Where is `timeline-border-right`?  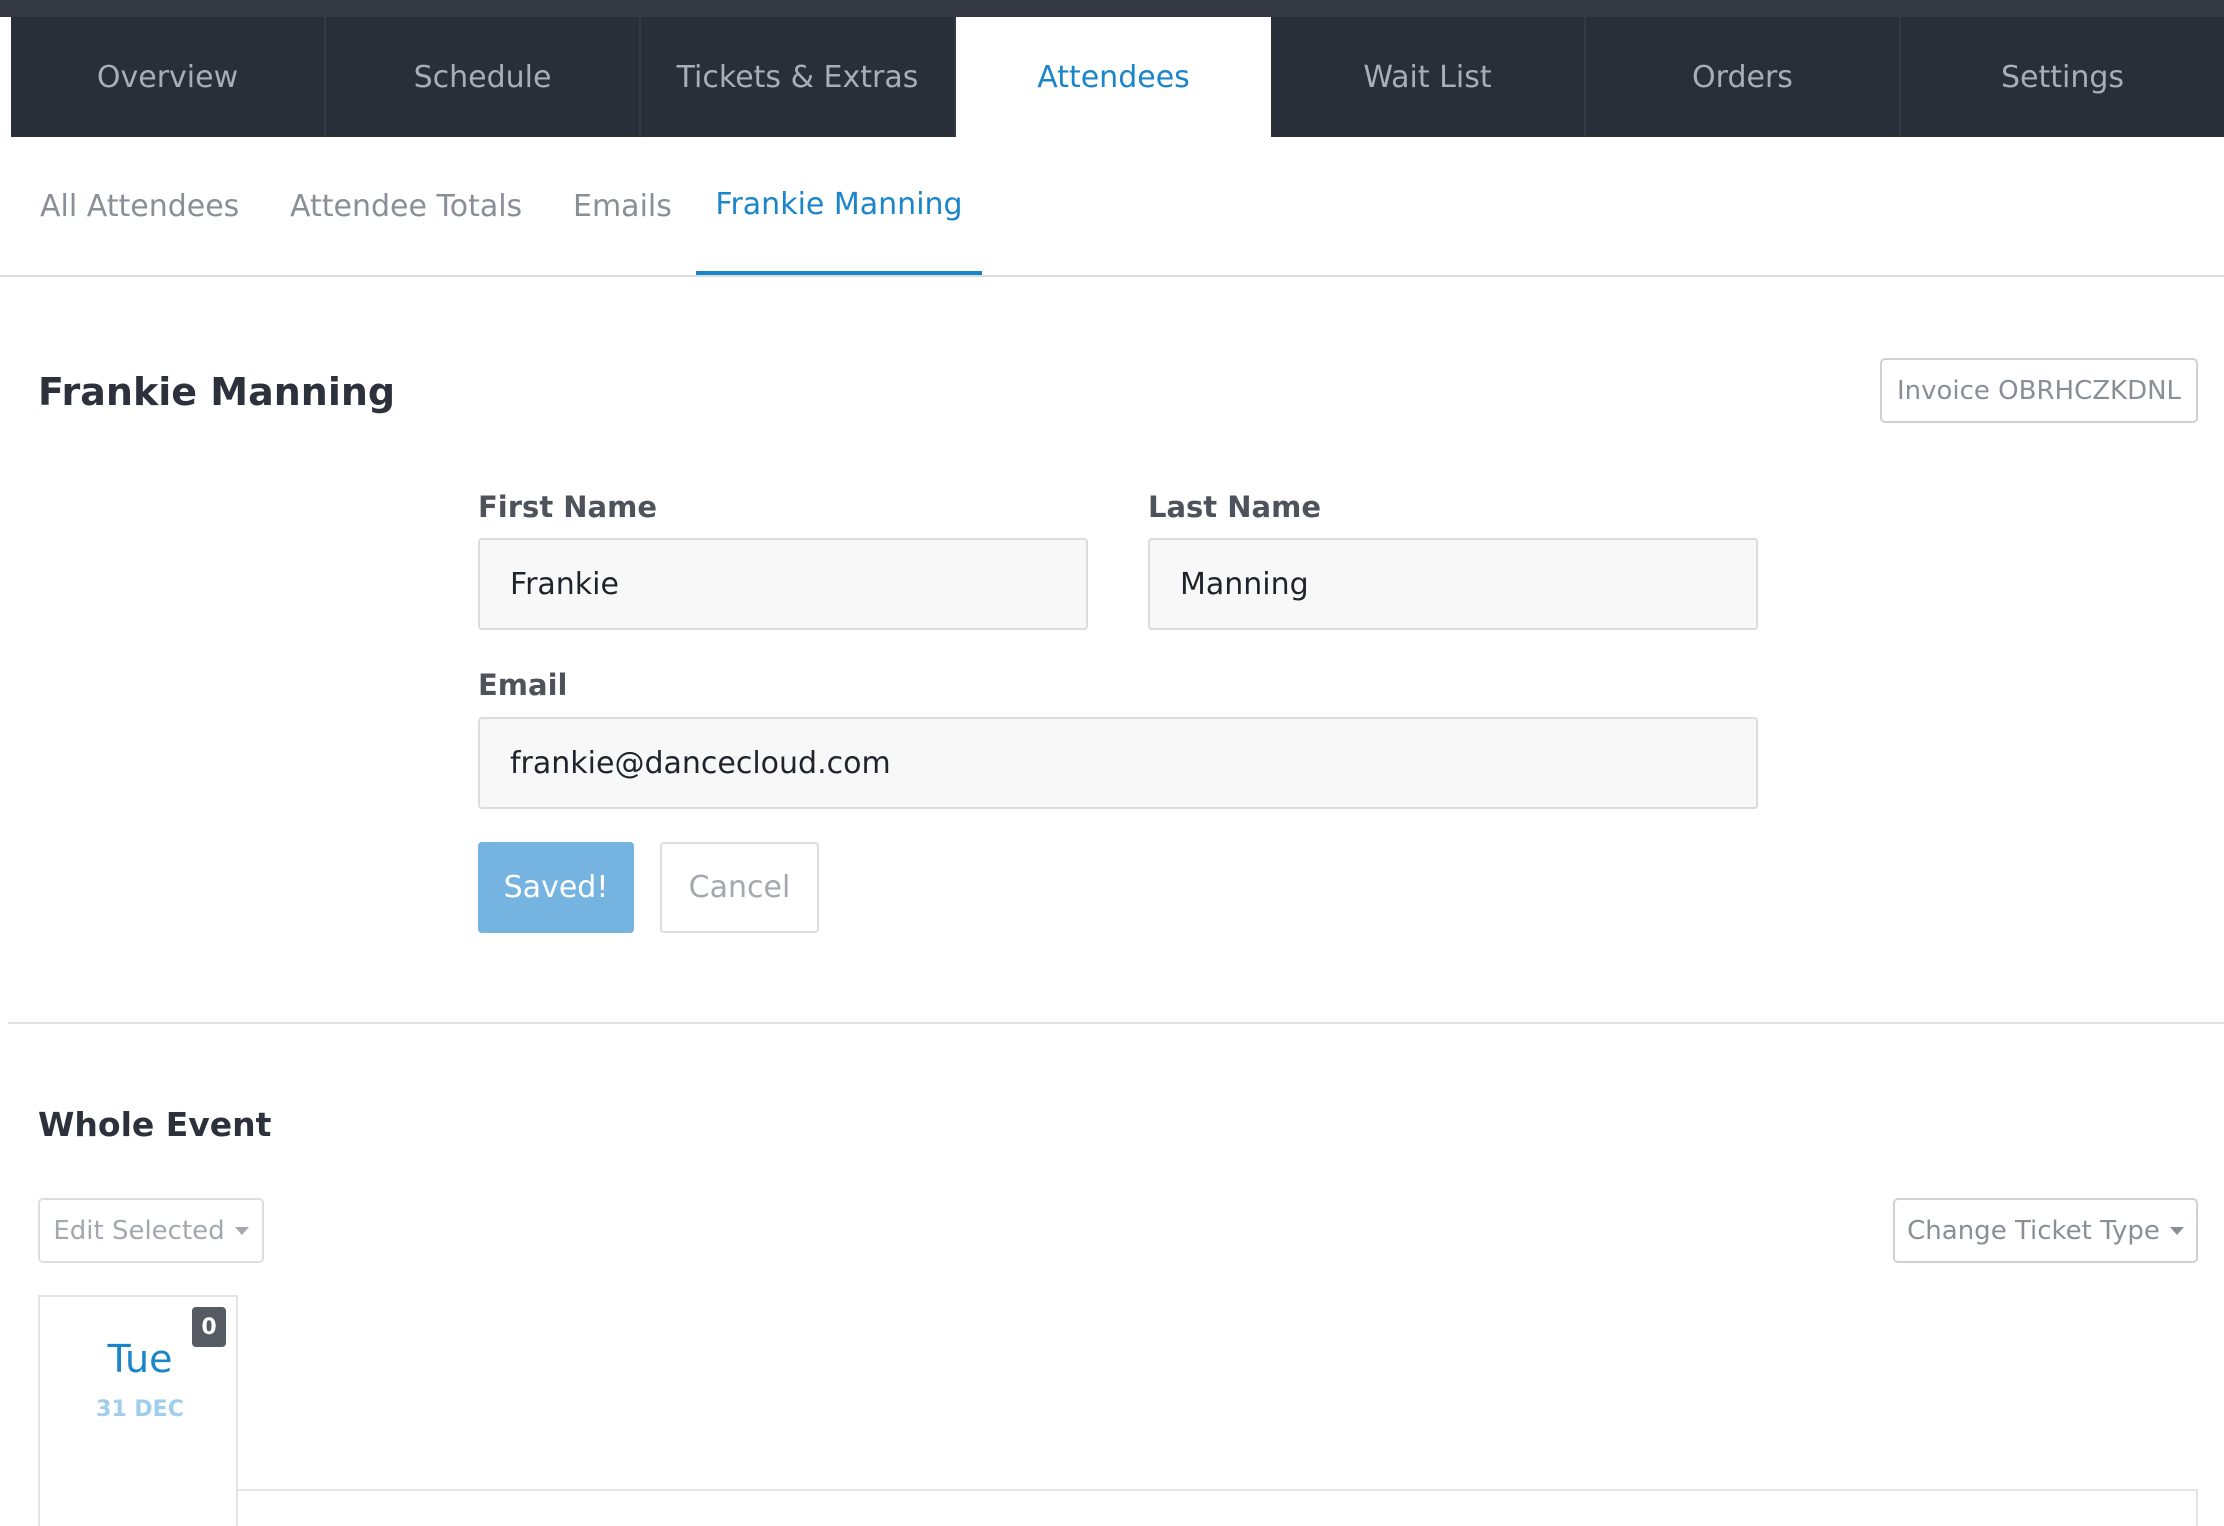
timeline-border-right is located at coordinates (2197, 1507).